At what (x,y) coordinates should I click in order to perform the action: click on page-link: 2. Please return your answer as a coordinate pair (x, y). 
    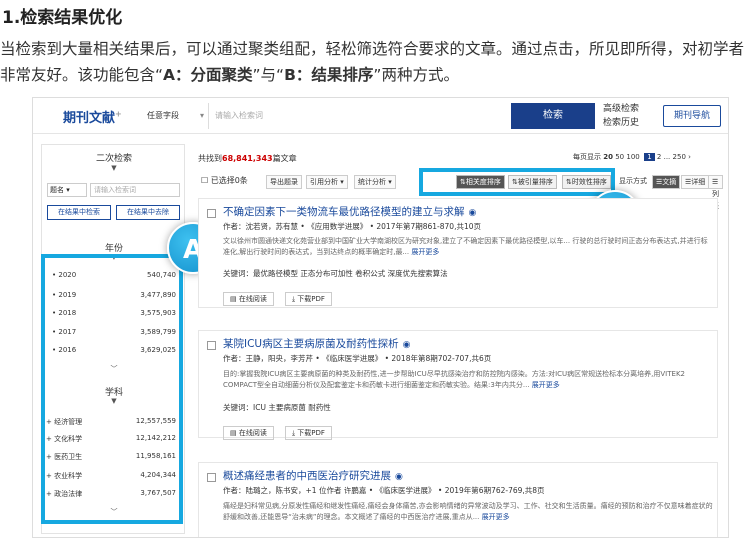
    Looking at the image, I should click on (659, 157).